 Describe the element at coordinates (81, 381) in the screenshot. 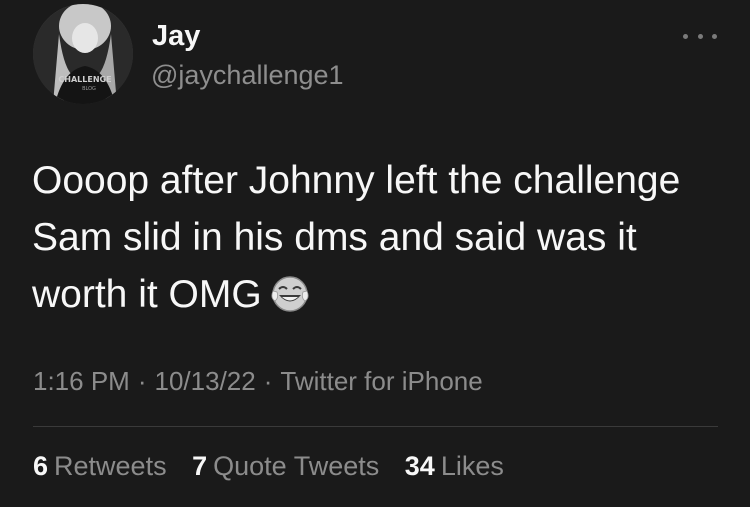

I see `tweet-time: 1:16 PM` at that location.